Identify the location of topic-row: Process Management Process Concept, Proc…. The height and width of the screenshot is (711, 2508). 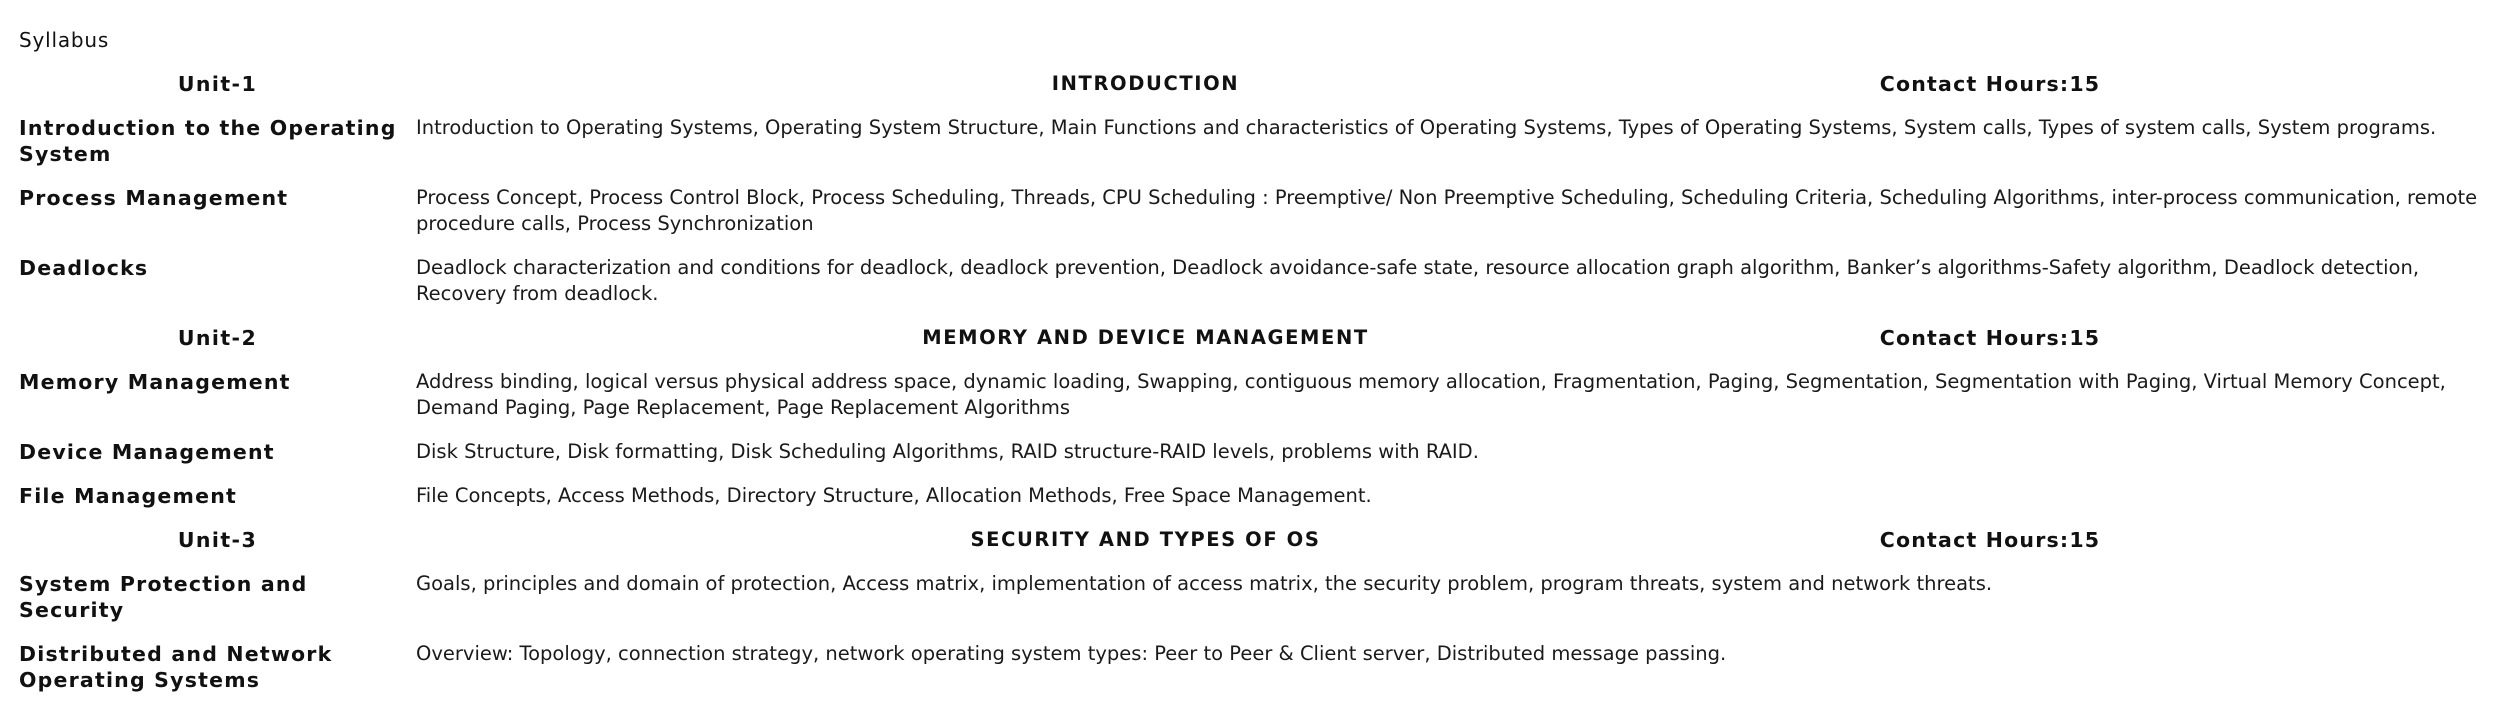
(1254, 211).